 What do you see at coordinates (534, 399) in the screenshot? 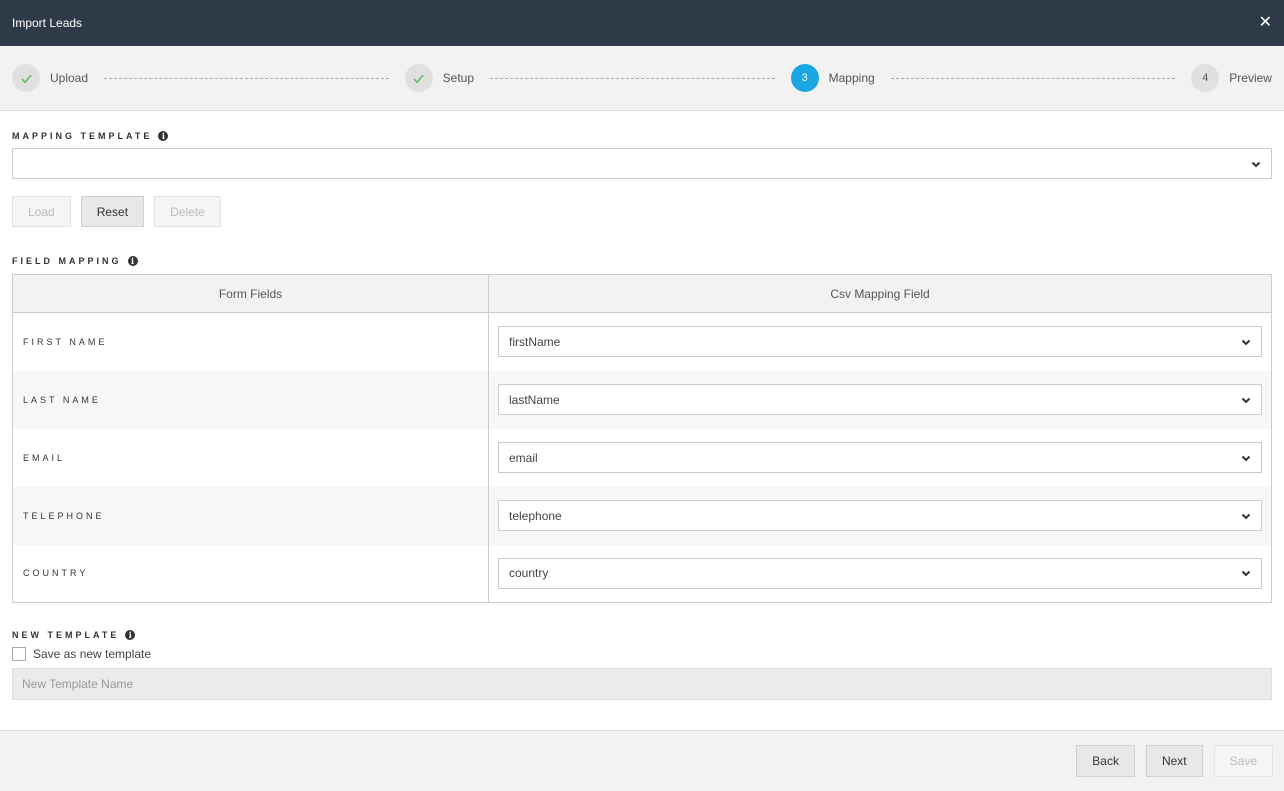
I see `select-value: lastName` at bounding box center [534, 399].